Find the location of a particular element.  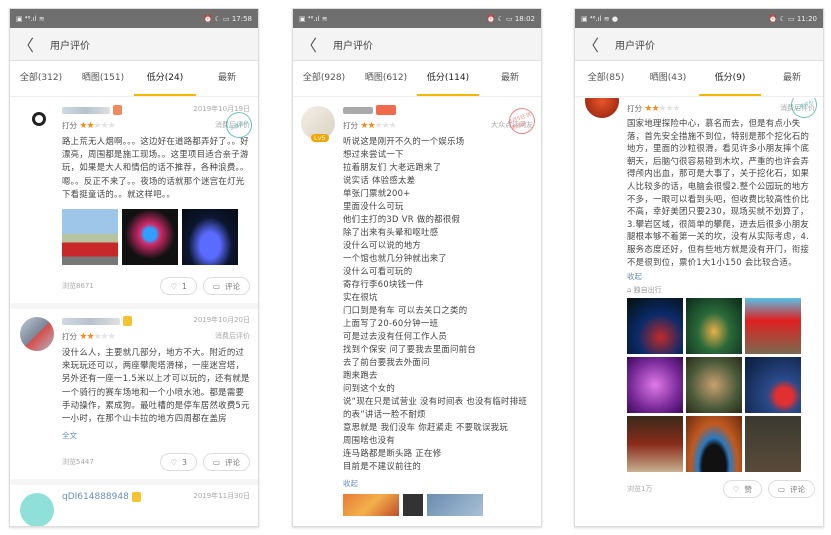

review-line: 门口到是有车 可以去关口之类的 is located at coordinates (405, 310).